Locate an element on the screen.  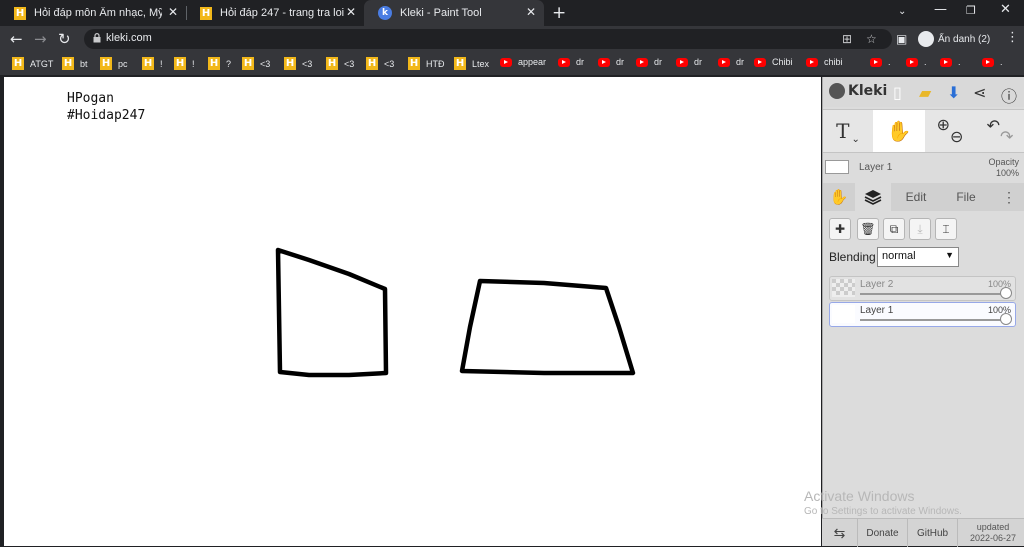
undo-icon: ↶ is located at coordinates (993, 125).